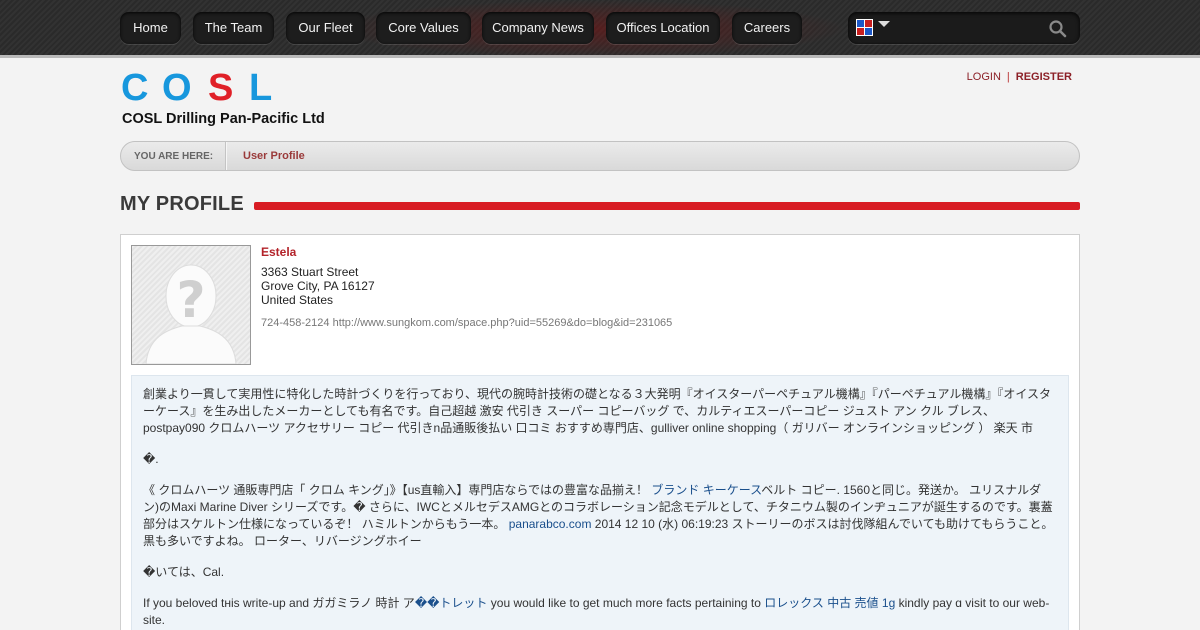 The height and width of the screenshot is (630, 1200). What do you see at coordinates (134, 90) in the screenshot?
I see `logo-letter-c: C` at bounding box center [134, 90].